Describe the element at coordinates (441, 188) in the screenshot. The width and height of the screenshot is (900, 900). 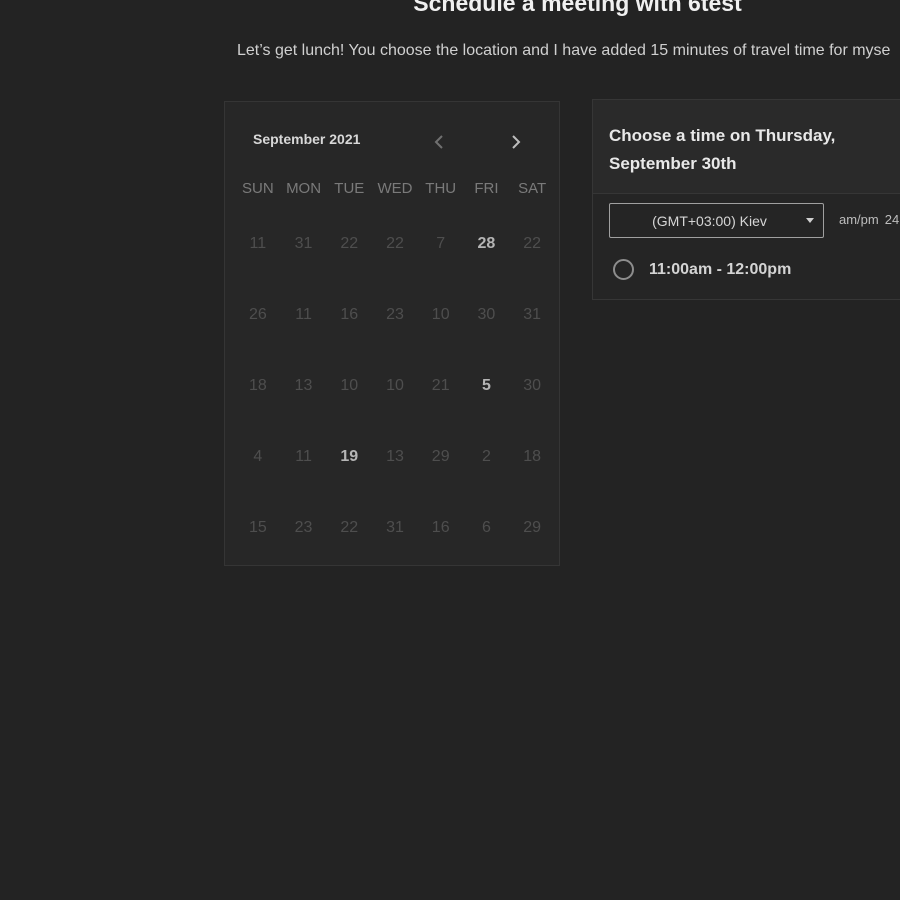
I see `weekday-label: THU` at that location.